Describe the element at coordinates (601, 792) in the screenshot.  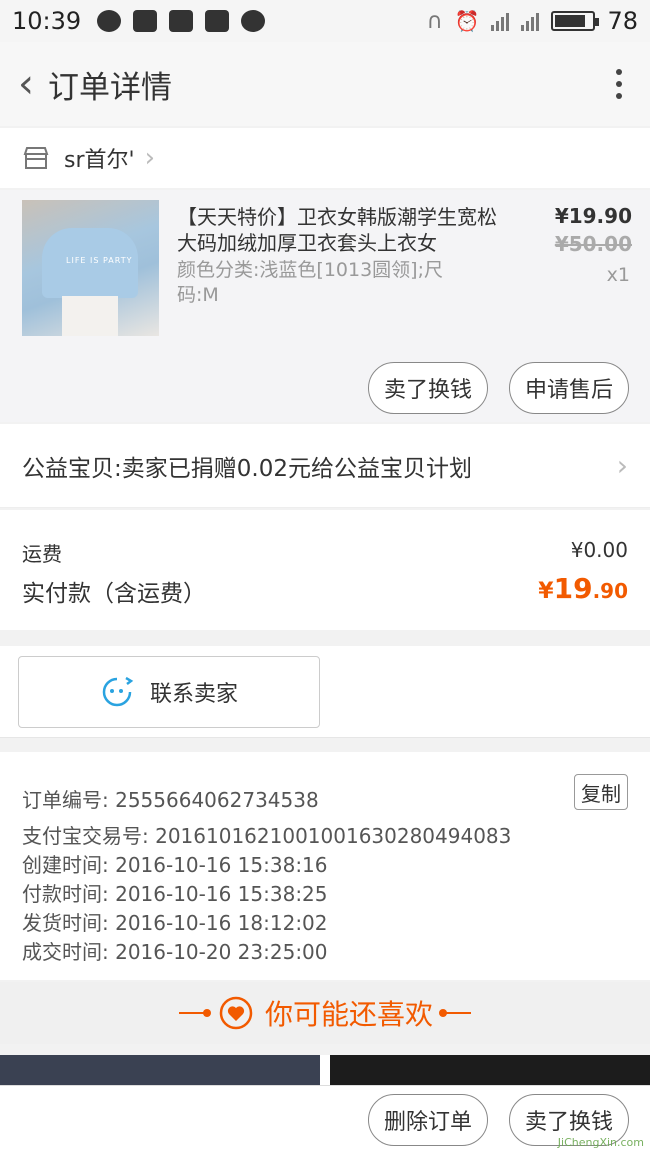
I see `copy-button: 复制` at that location.